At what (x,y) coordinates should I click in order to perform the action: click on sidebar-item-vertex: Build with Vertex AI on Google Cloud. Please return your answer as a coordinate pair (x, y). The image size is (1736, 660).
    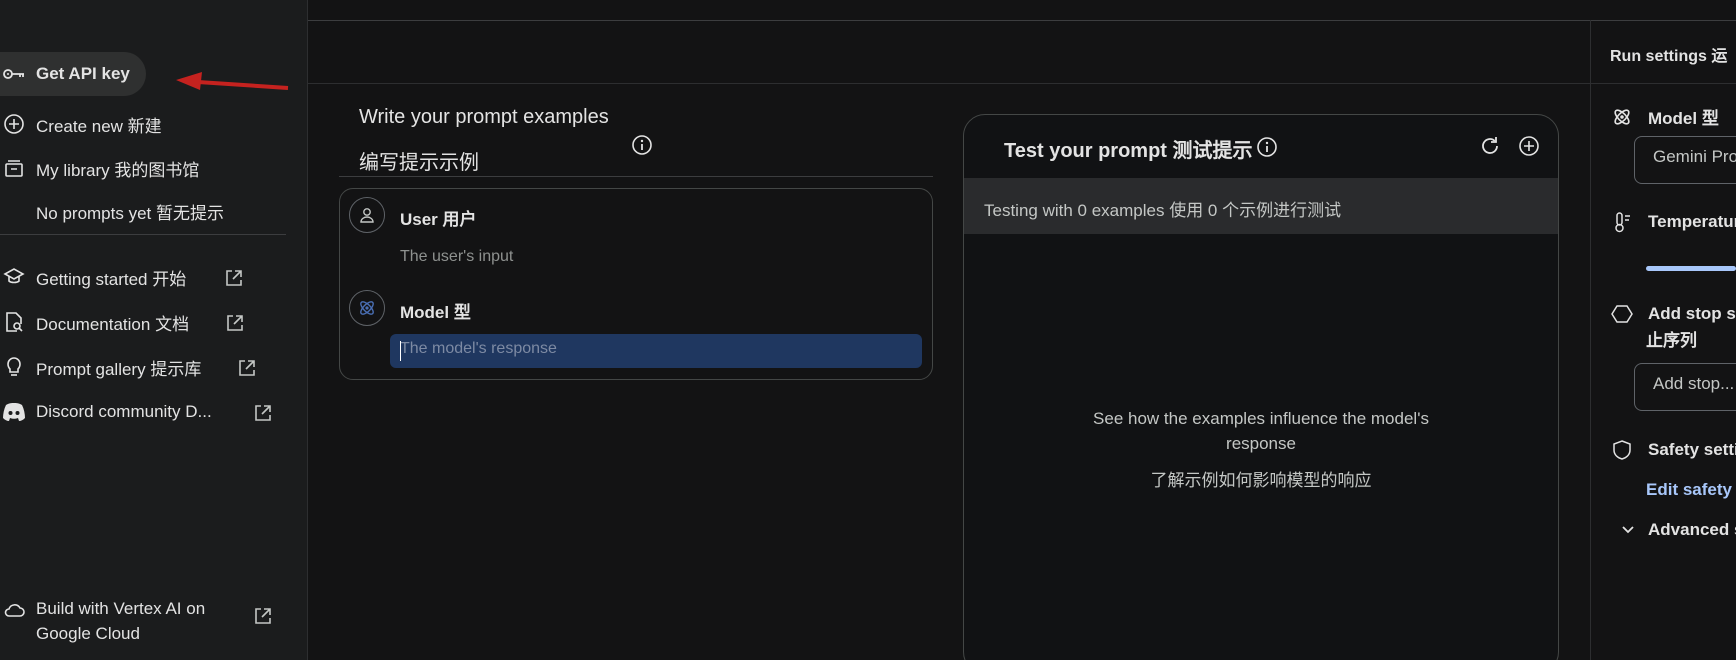
    Looking at the image, I should click on (102, 621).